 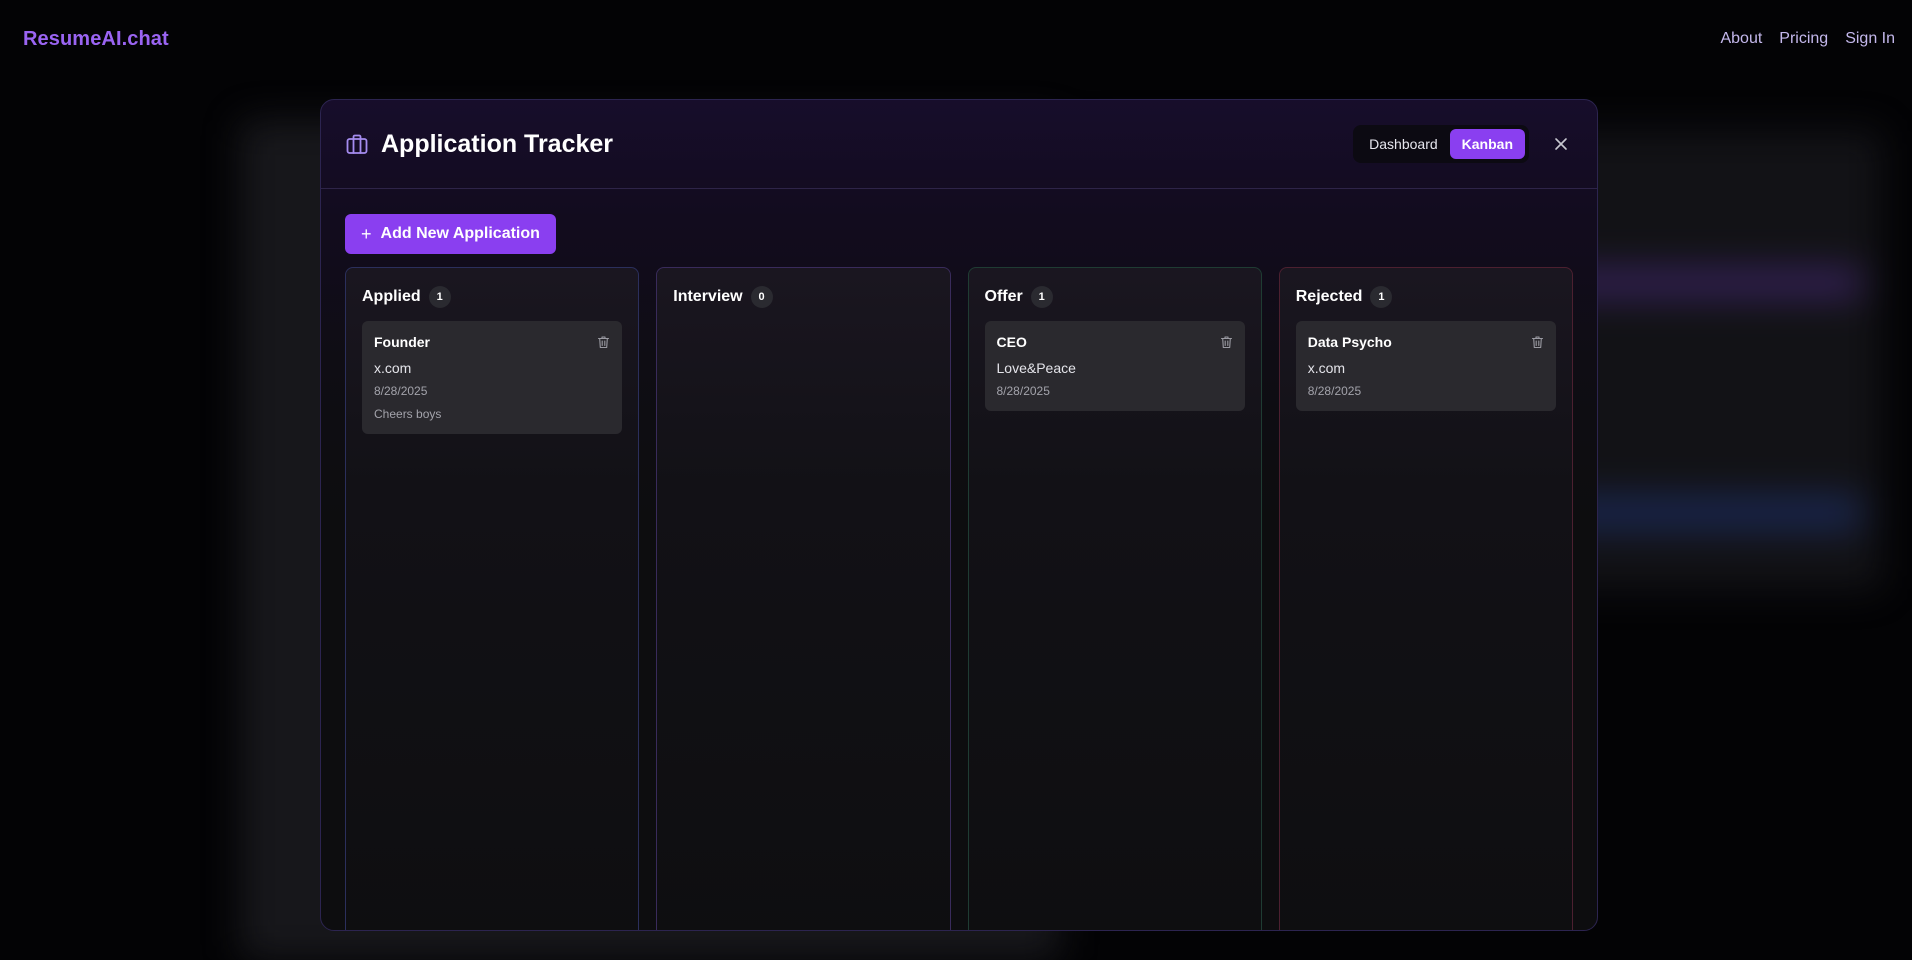 What do you see at coordinates (1870, 39) in the screenshot?
I see `nav-link-sign-in: Sign In` at bounding box center [1870, 39].